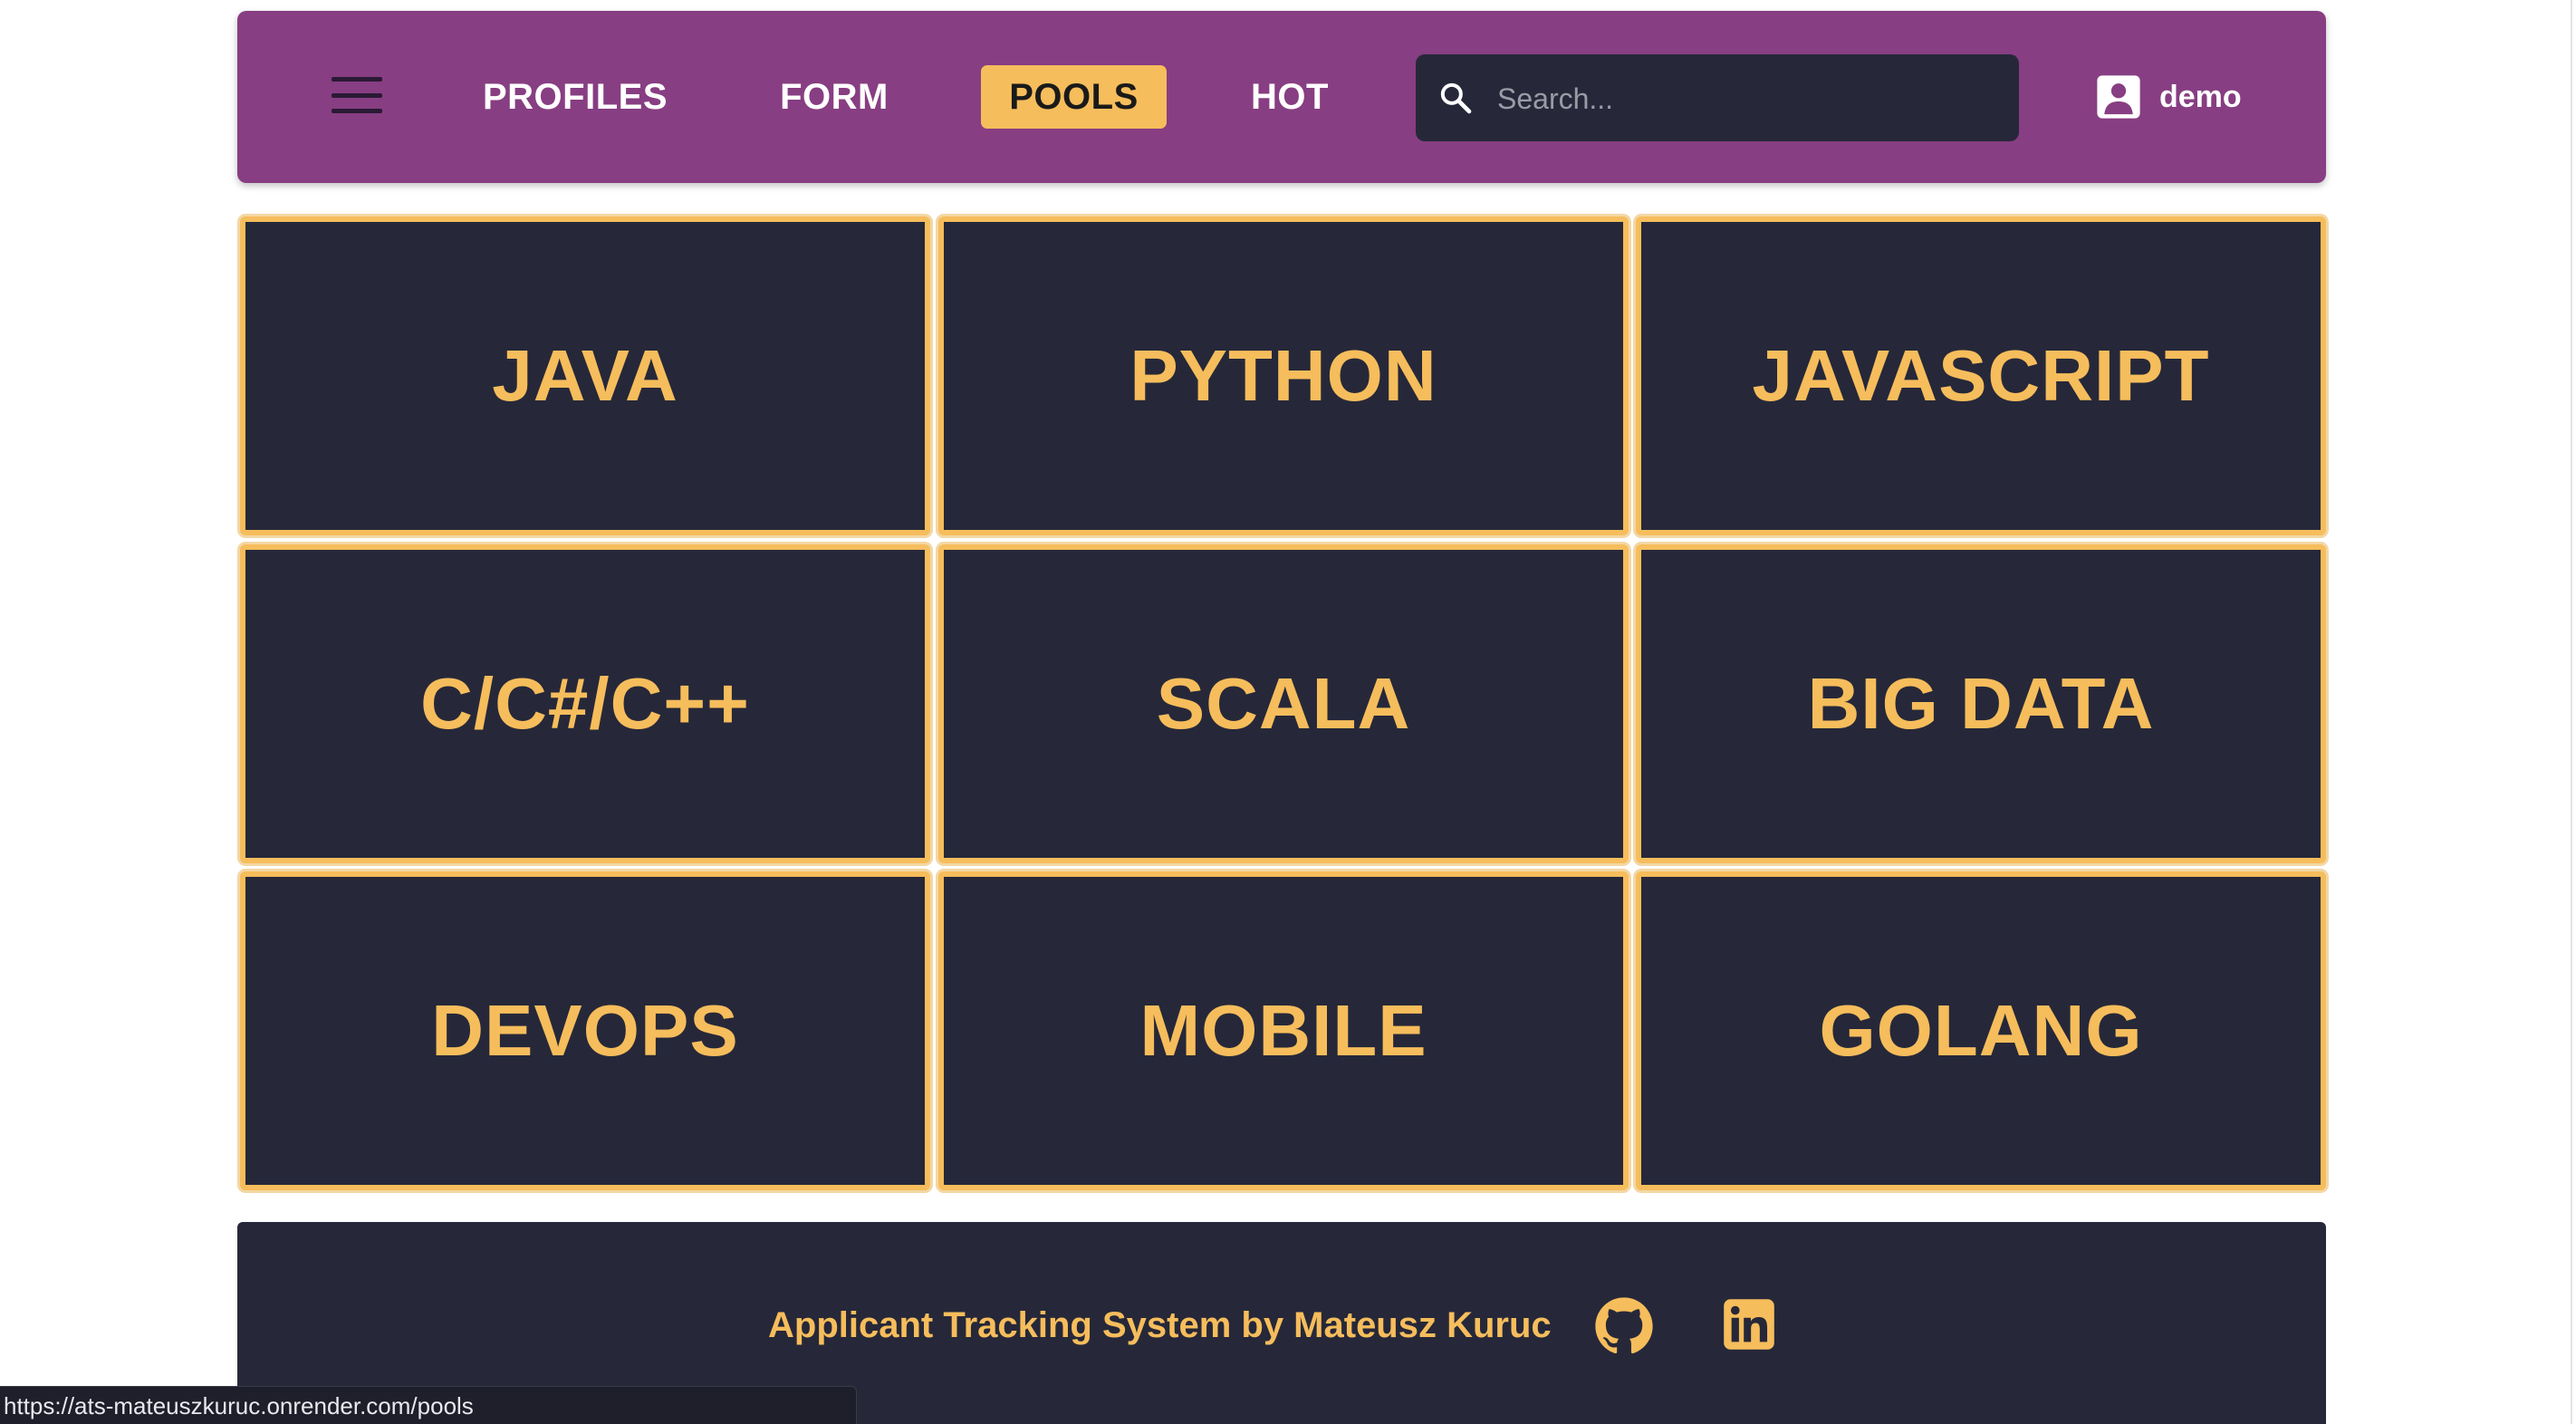 The width and height of the screenshot is (2576, 1424). I want to click on account-box-icon, so click(2118, 97).